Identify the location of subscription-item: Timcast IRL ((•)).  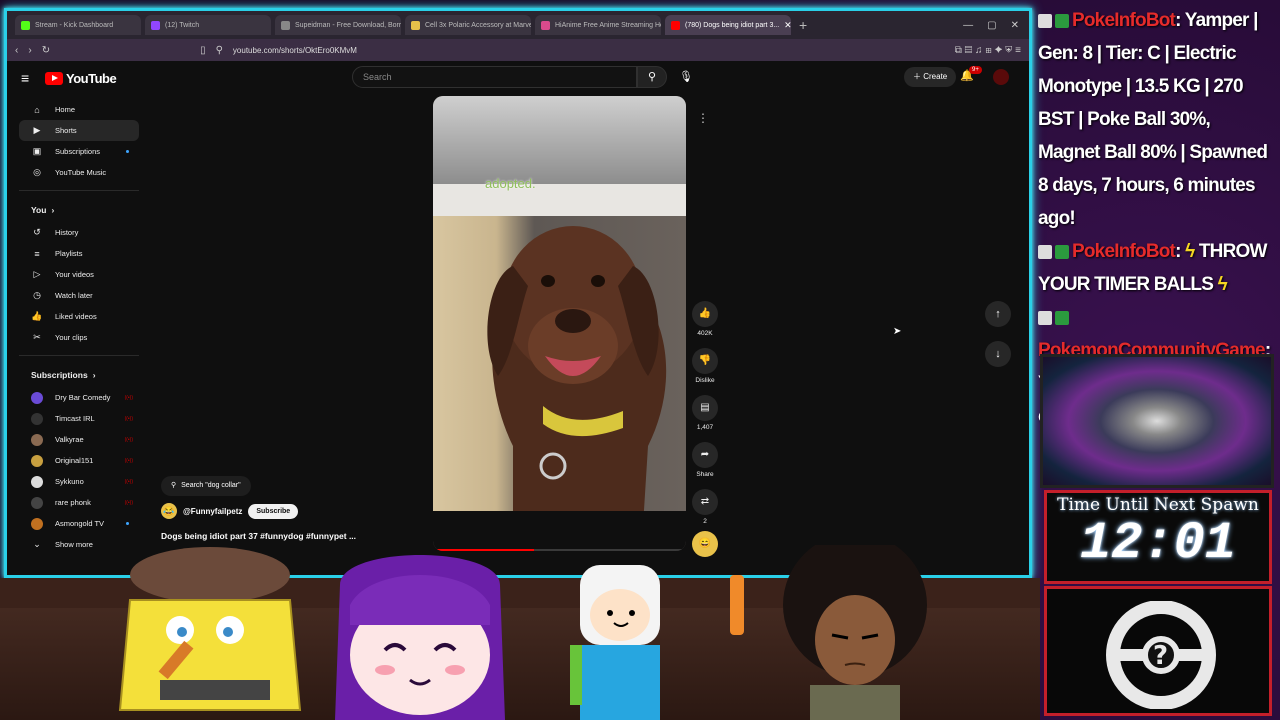
(79, 418).